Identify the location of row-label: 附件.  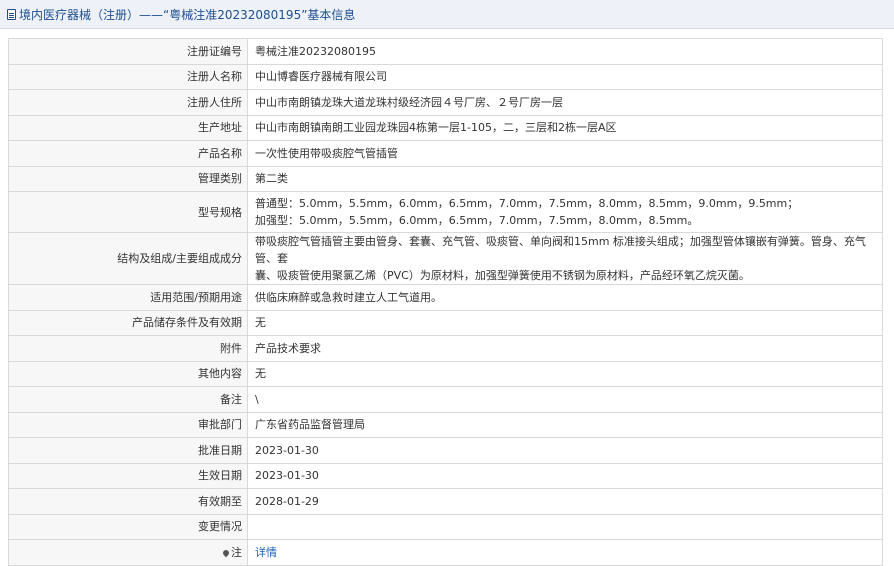
(128, 348).